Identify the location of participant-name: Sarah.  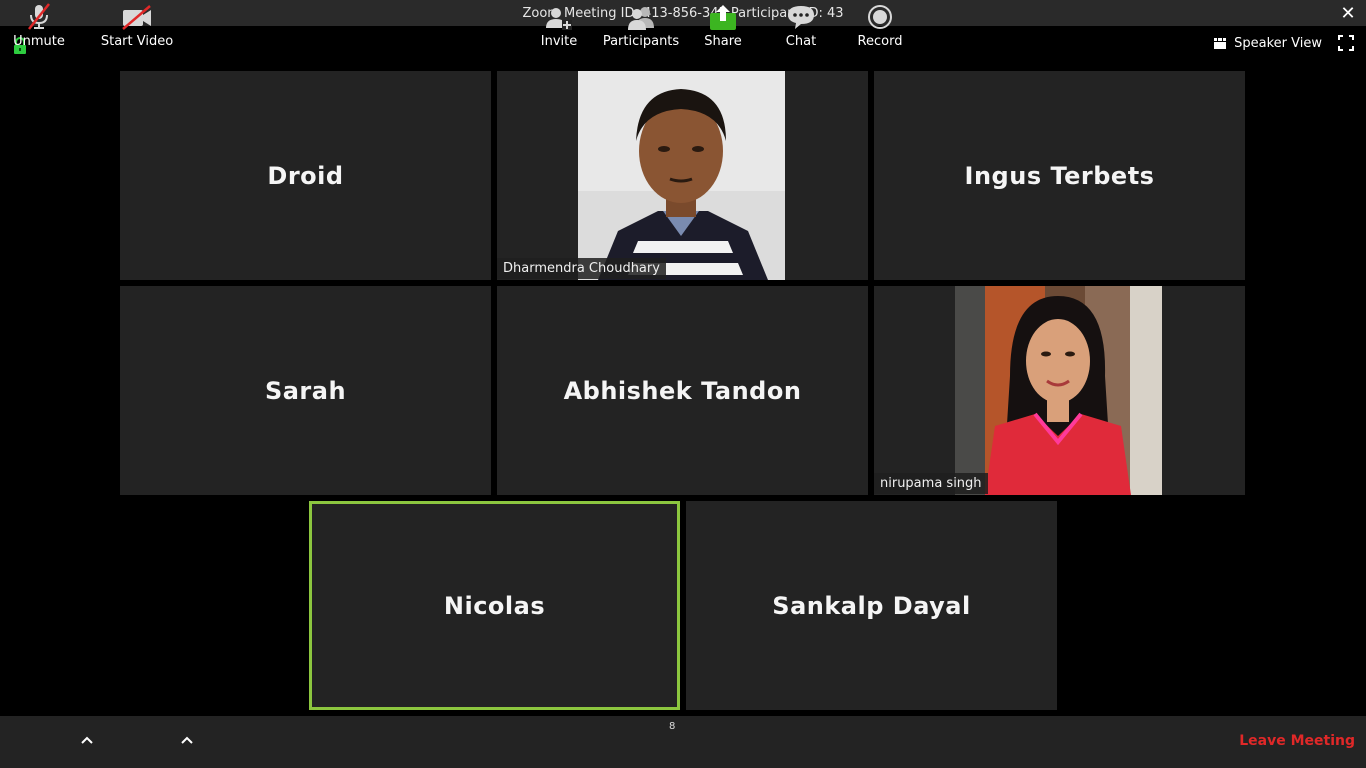
(305, 390).